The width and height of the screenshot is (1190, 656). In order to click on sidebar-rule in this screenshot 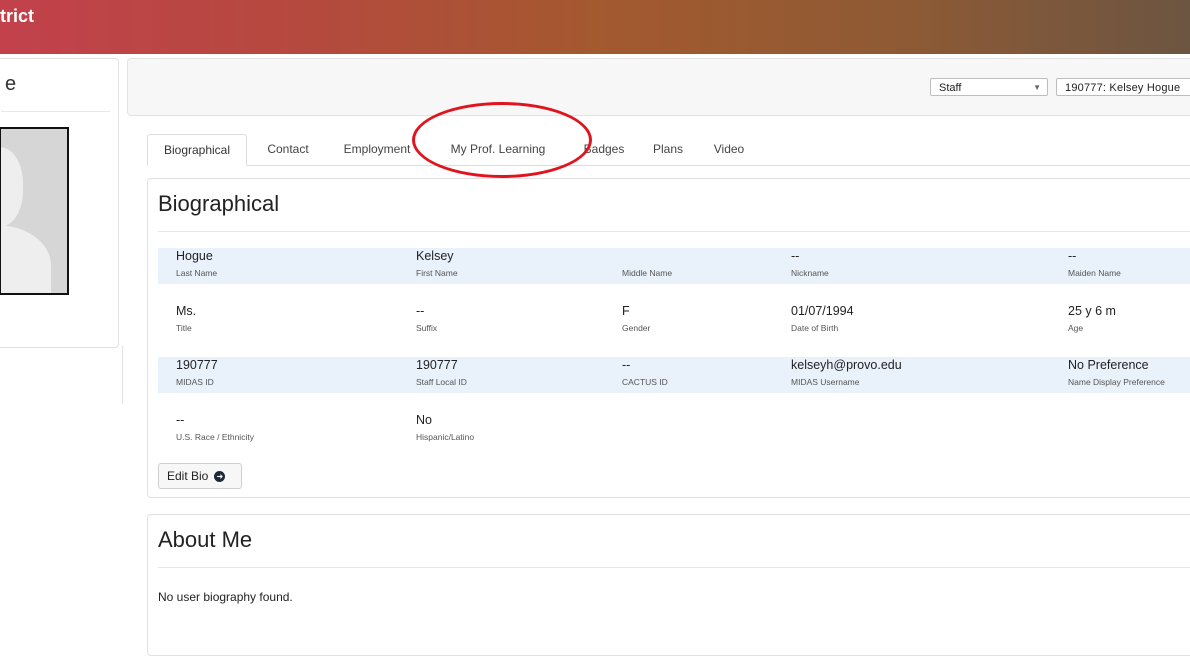, I will do `click(122, 375)`.